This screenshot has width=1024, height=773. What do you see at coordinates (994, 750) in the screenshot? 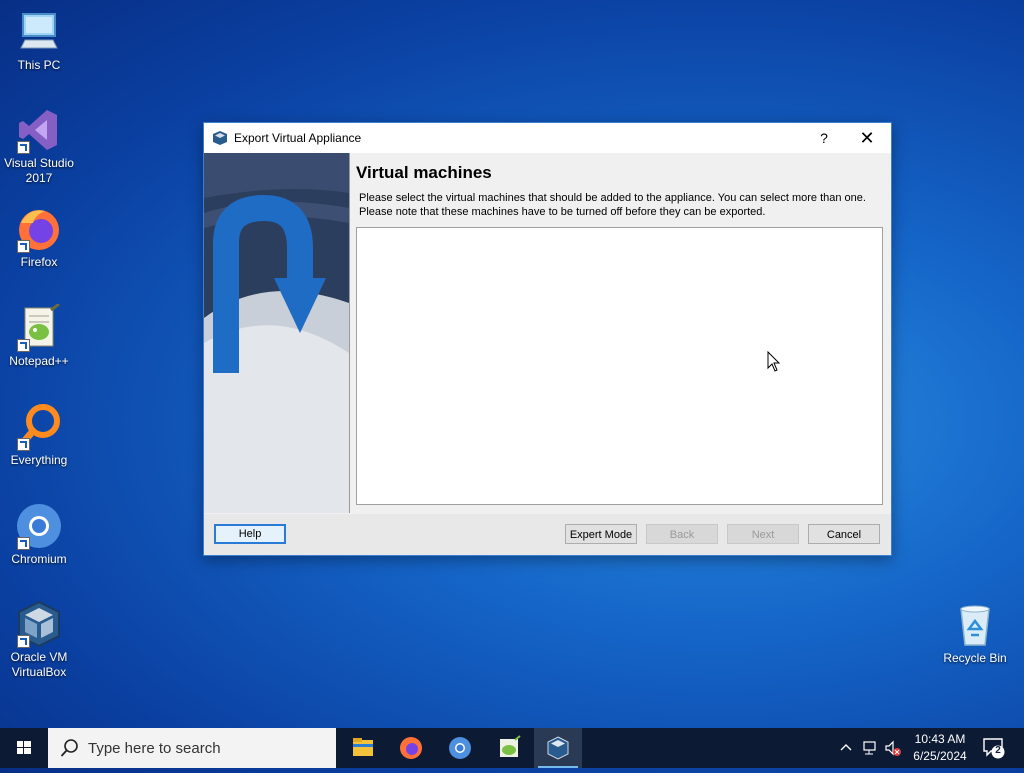
I see `action-center-button: 2` at bounding box center [994, 750].